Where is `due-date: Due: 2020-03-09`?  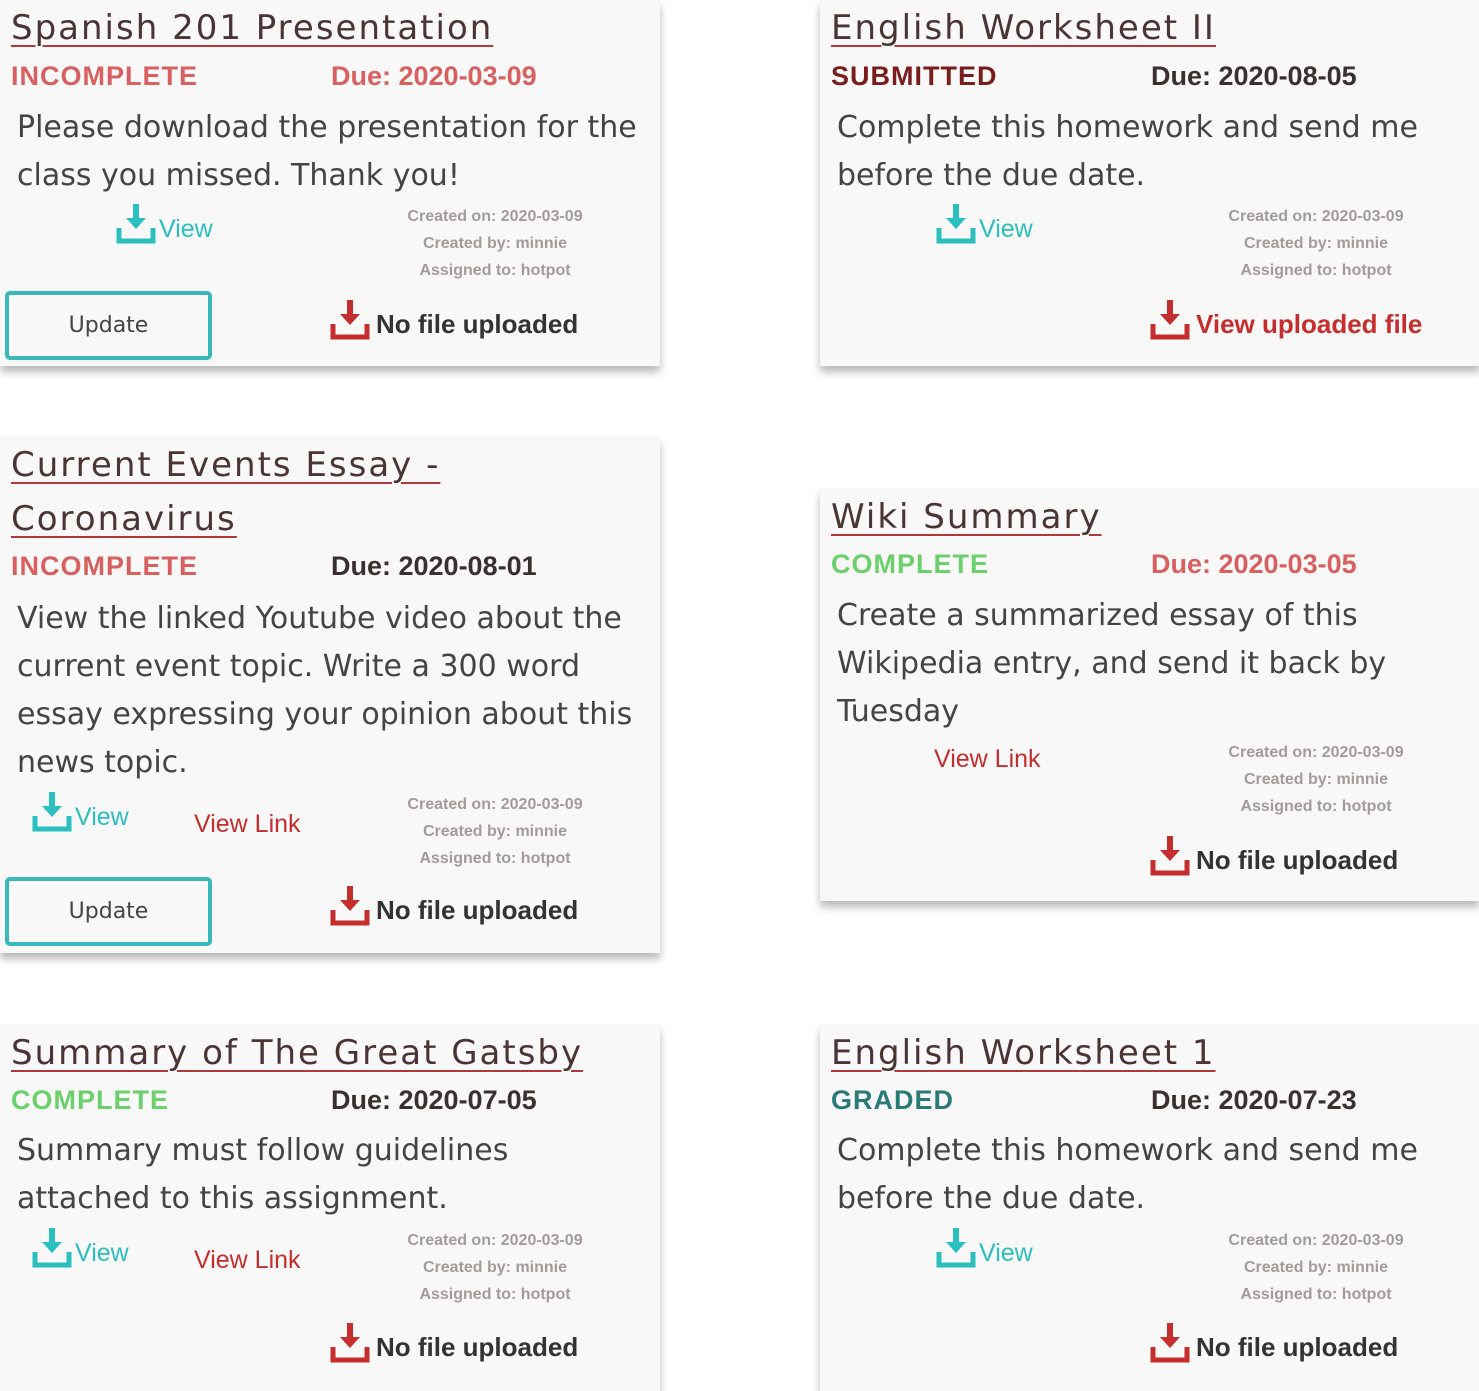
due-date: Due: 2020-03-09 is located at coordinates (434, 76).